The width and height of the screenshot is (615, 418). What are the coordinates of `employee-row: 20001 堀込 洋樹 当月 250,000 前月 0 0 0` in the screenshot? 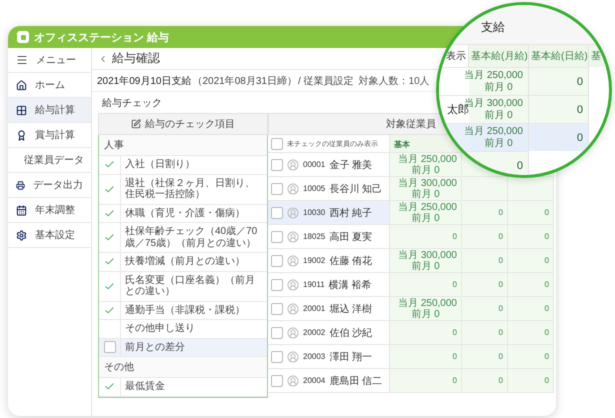 It's located at (411, 309).